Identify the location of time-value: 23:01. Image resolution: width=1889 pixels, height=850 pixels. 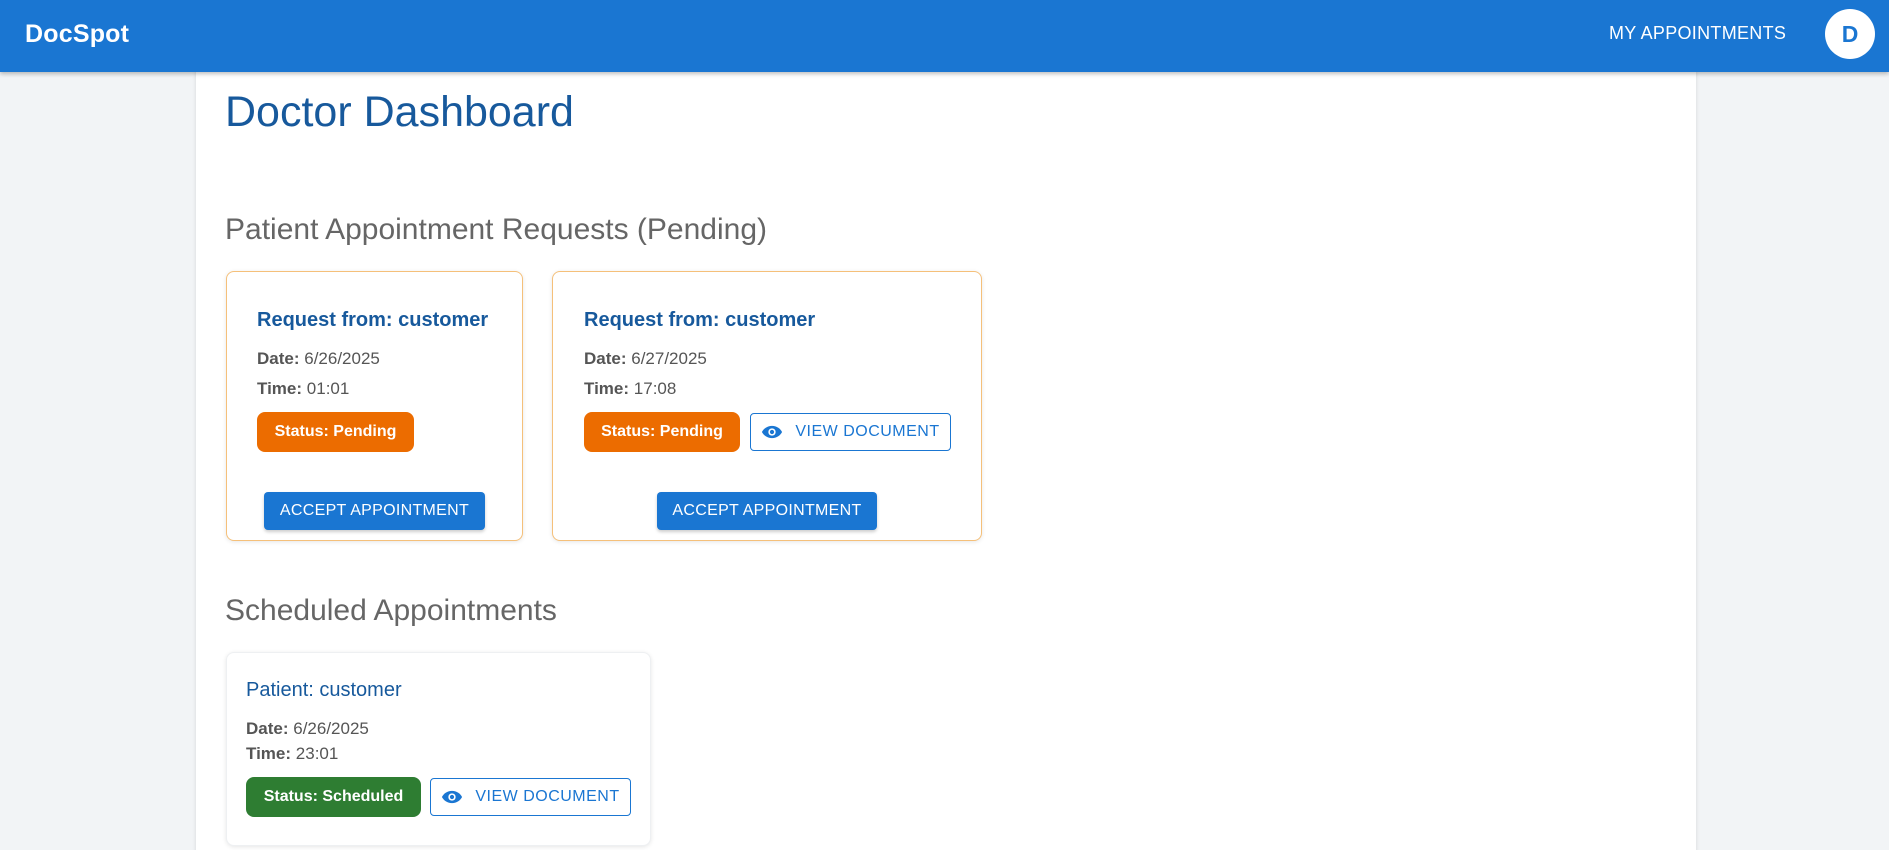
(317, 753).